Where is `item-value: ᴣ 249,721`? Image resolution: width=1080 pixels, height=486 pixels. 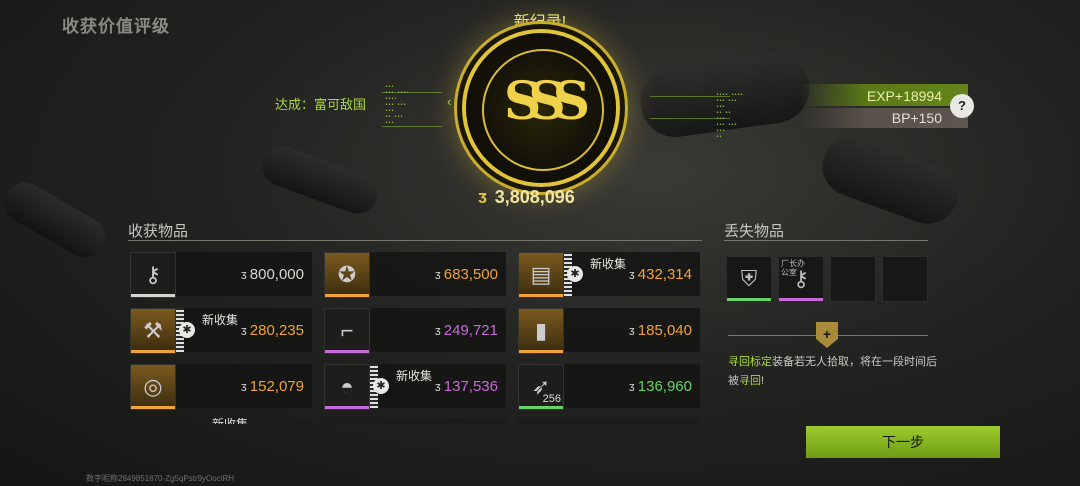
item-value: ᴣ 249,721 is located at coordinates (466, 330).